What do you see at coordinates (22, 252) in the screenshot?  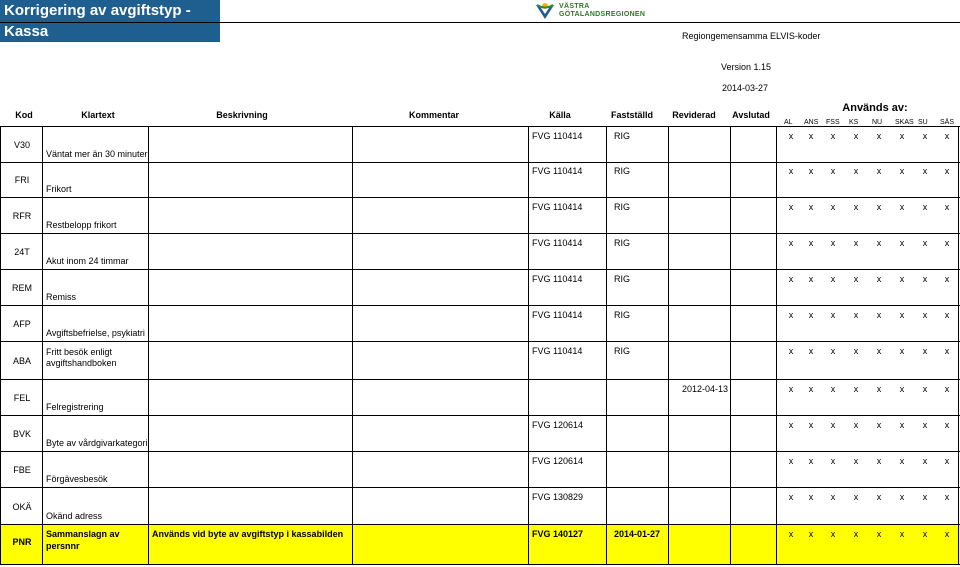 I see `cell-kod: 24T` at bounding box center [22, 252].